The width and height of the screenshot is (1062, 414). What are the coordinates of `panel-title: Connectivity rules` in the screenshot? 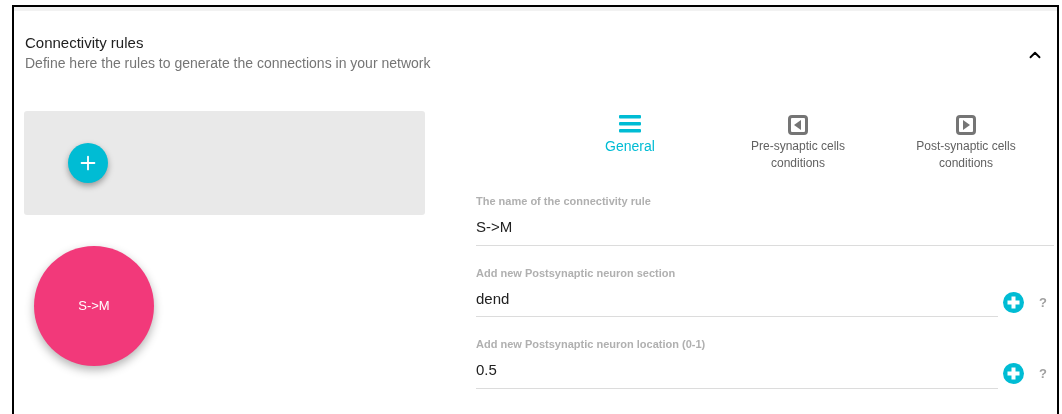 It's located at (85, 43).